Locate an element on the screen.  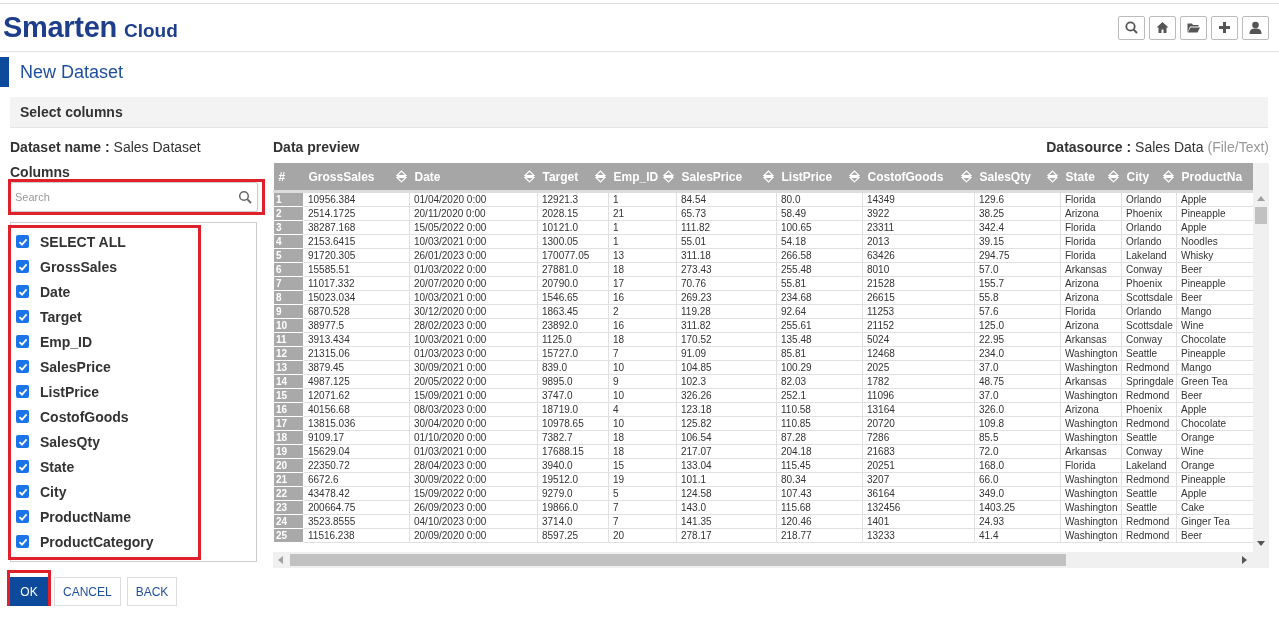
column-label: Emp_ID is located at coordinates (66, 341).